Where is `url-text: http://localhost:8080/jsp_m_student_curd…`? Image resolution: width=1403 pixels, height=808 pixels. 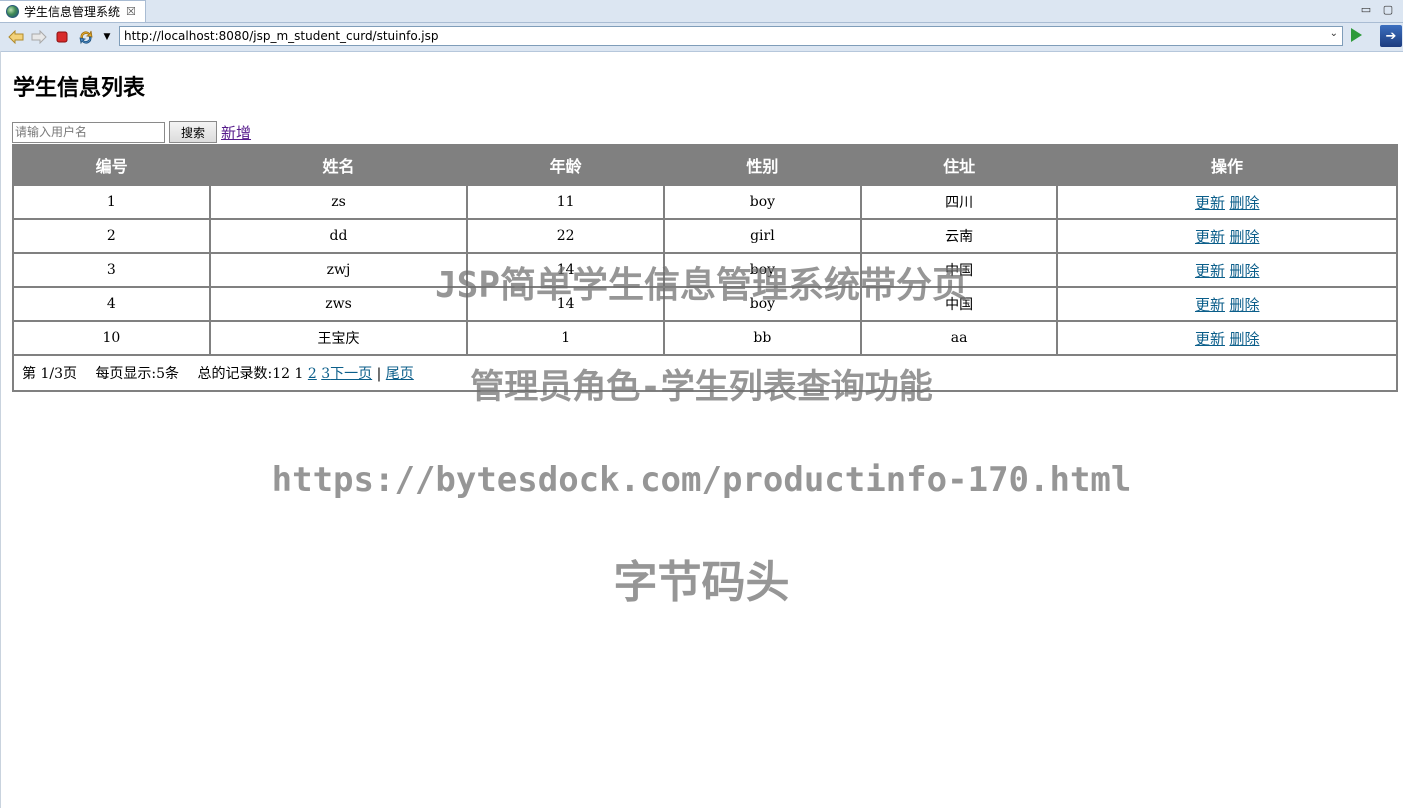
url-text: http://localhost:8080/jsp_m_student_curd… is located at coordinates (281, 36).